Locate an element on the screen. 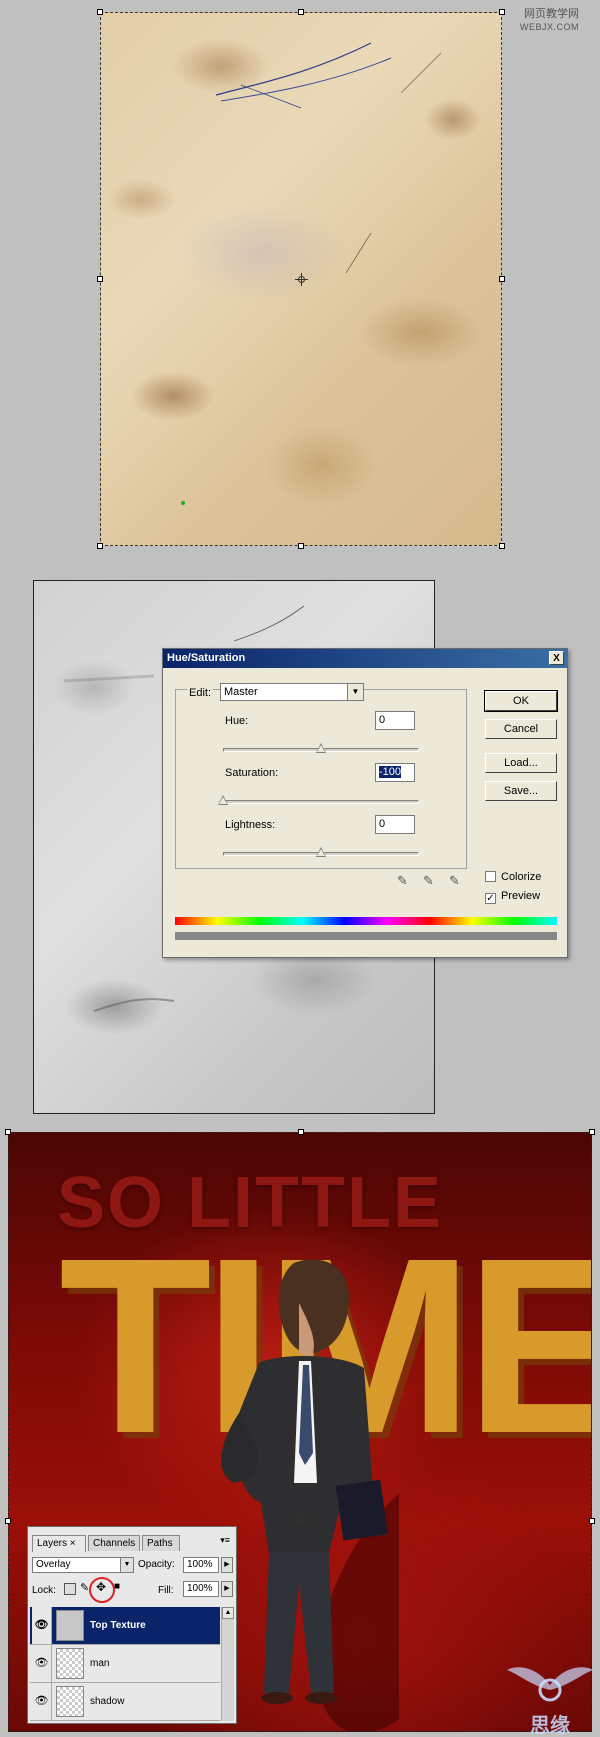  lock-label: Lock: is located at coordinates (44, 1590).